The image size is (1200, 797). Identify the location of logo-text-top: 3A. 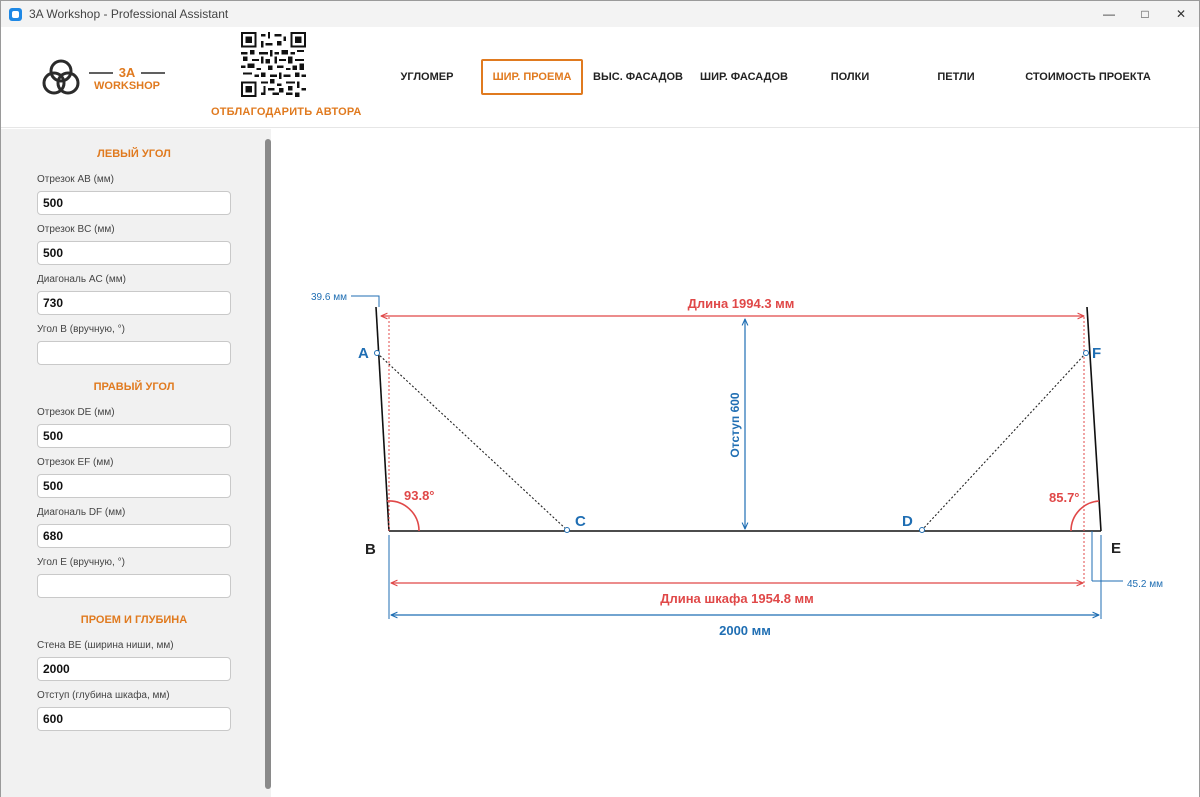
(127, 72).